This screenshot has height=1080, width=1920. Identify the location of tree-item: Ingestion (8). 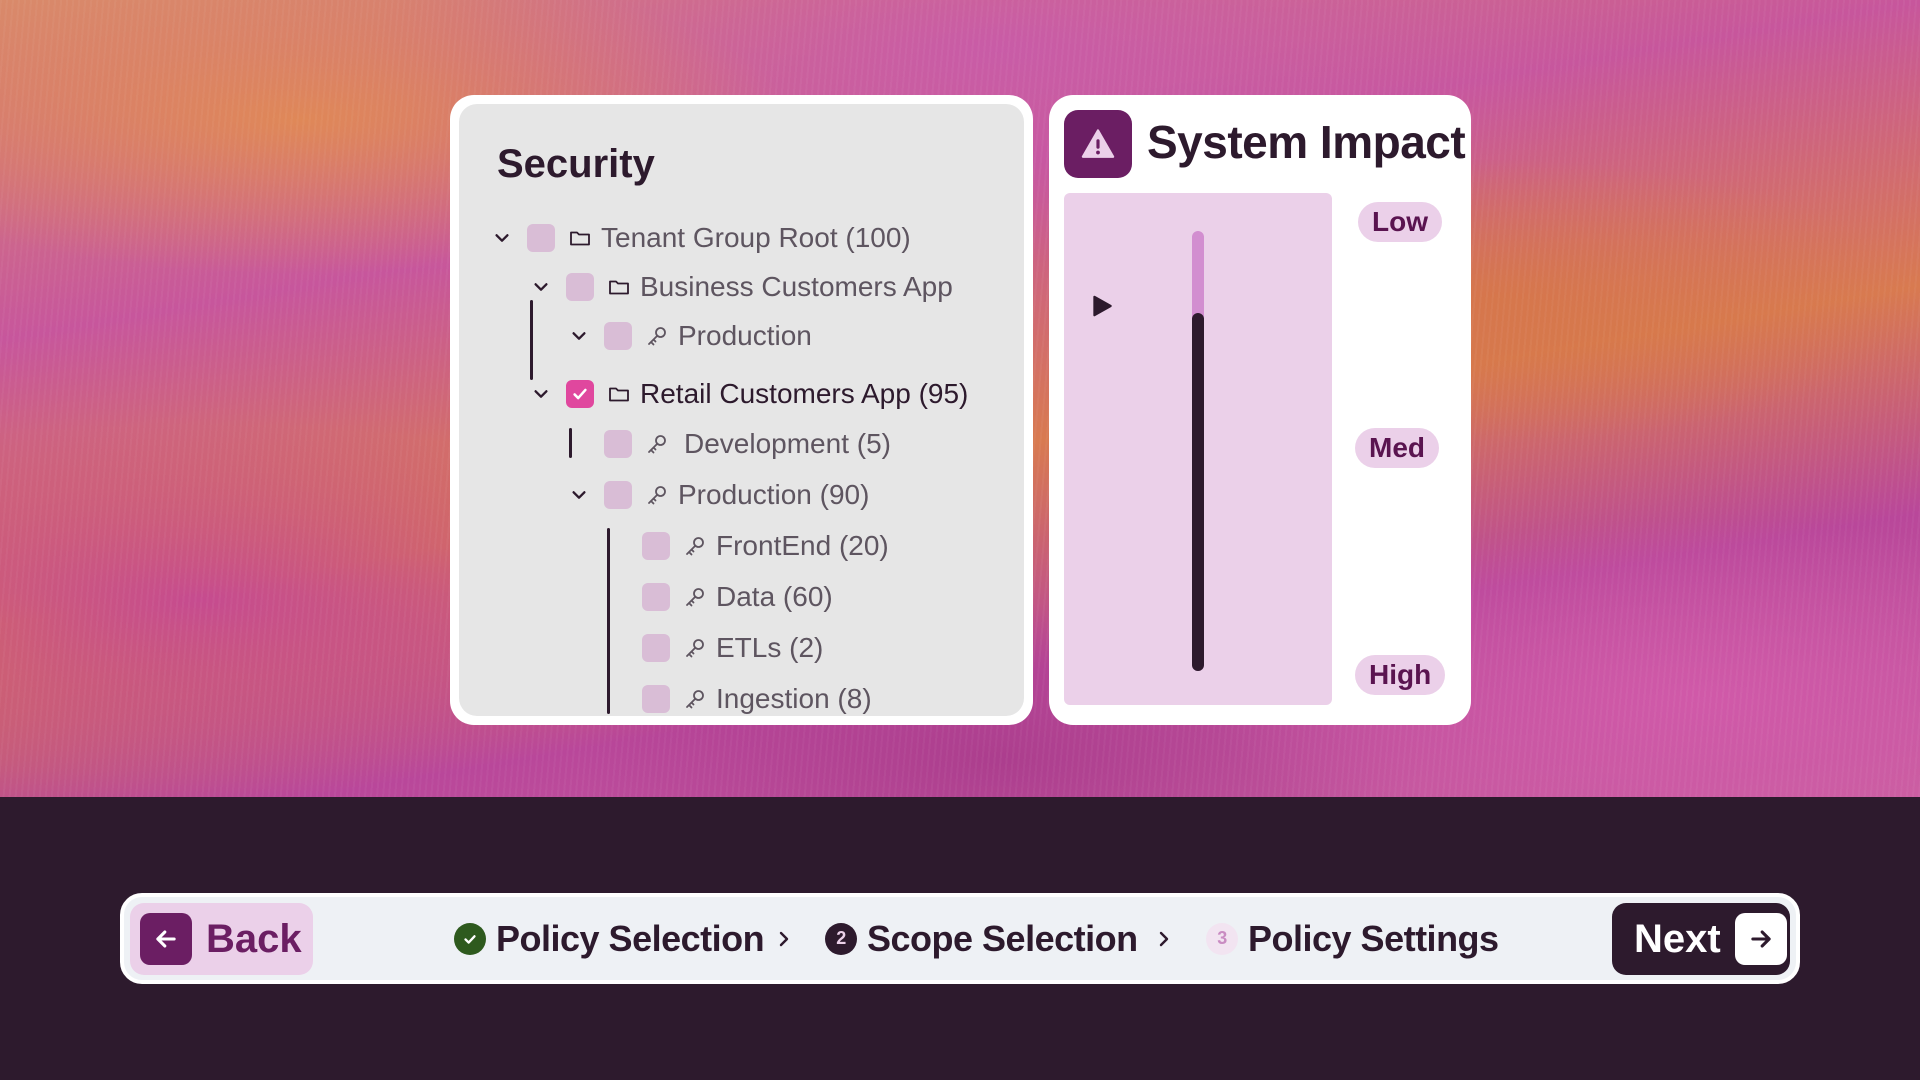
(757, 696).